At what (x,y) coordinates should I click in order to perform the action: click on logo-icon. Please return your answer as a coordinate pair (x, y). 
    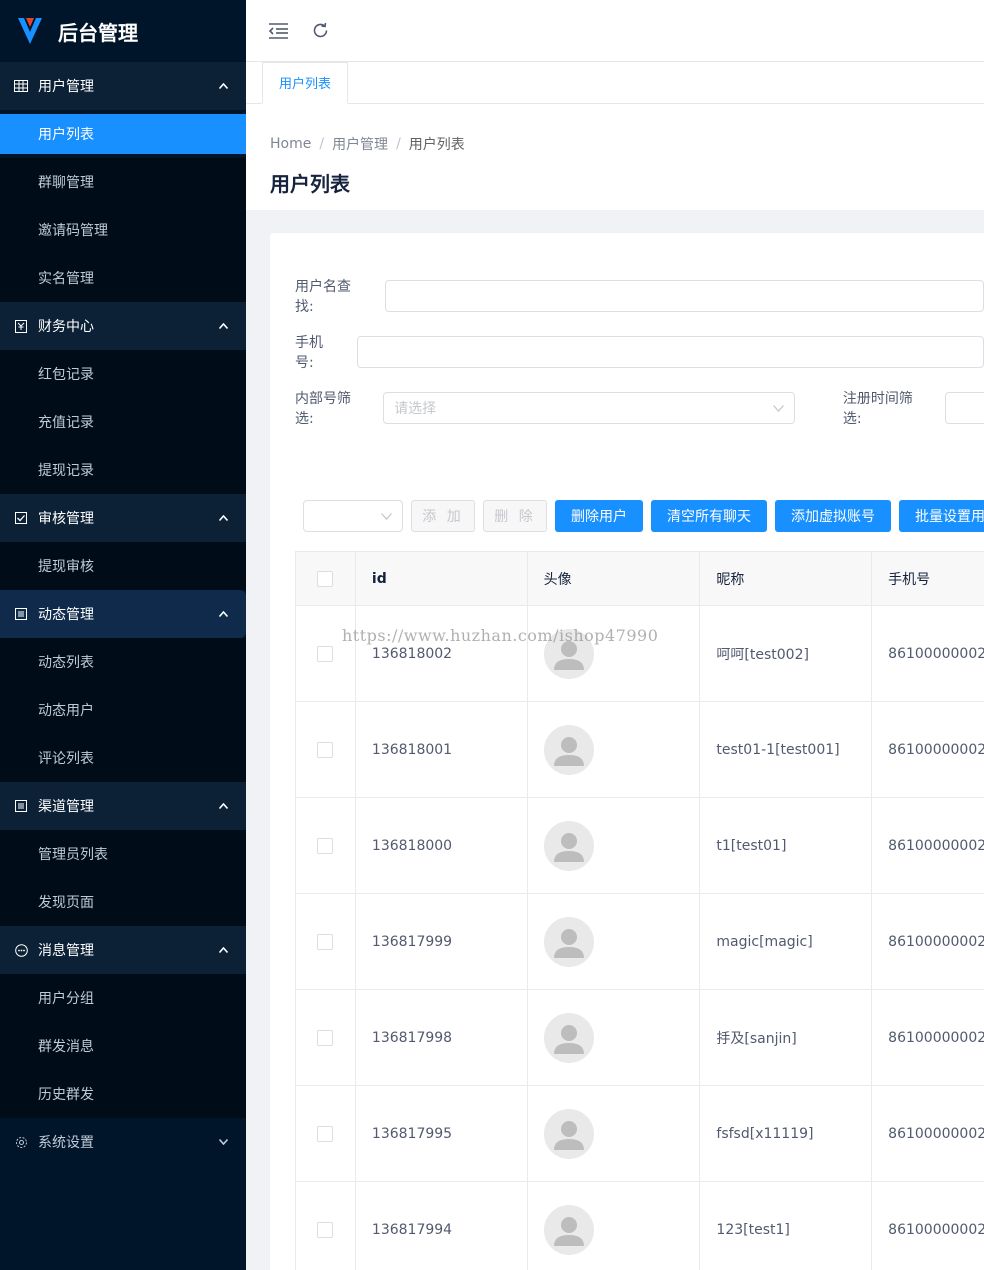
    Looking at the image, I should click on (30, 31).